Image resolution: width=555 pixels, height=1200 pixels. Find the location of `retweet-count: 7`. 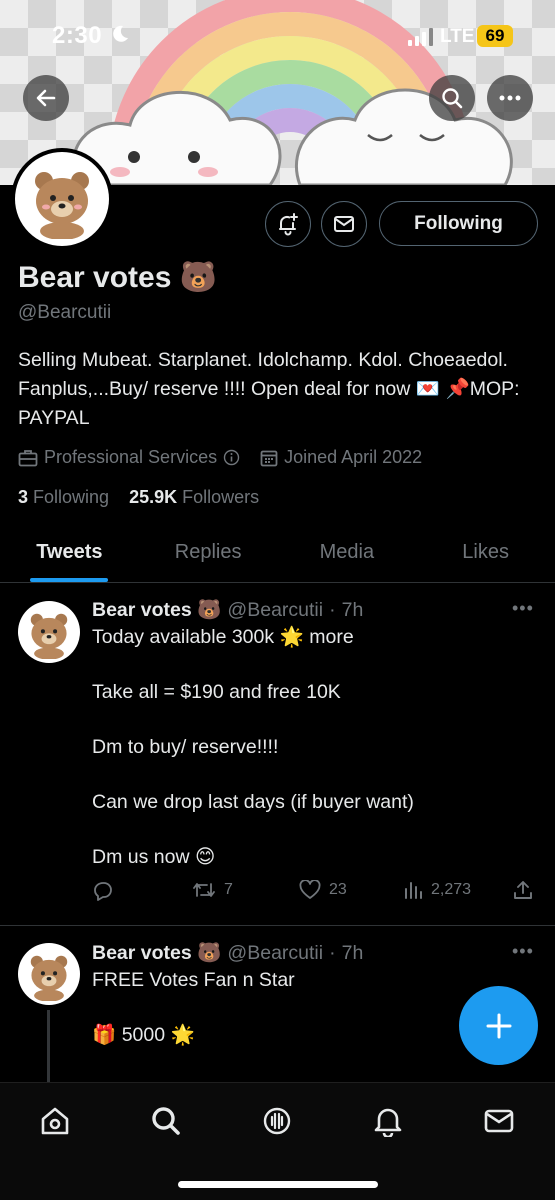

retweet-count: 7 is located at coordinates (228, 889).